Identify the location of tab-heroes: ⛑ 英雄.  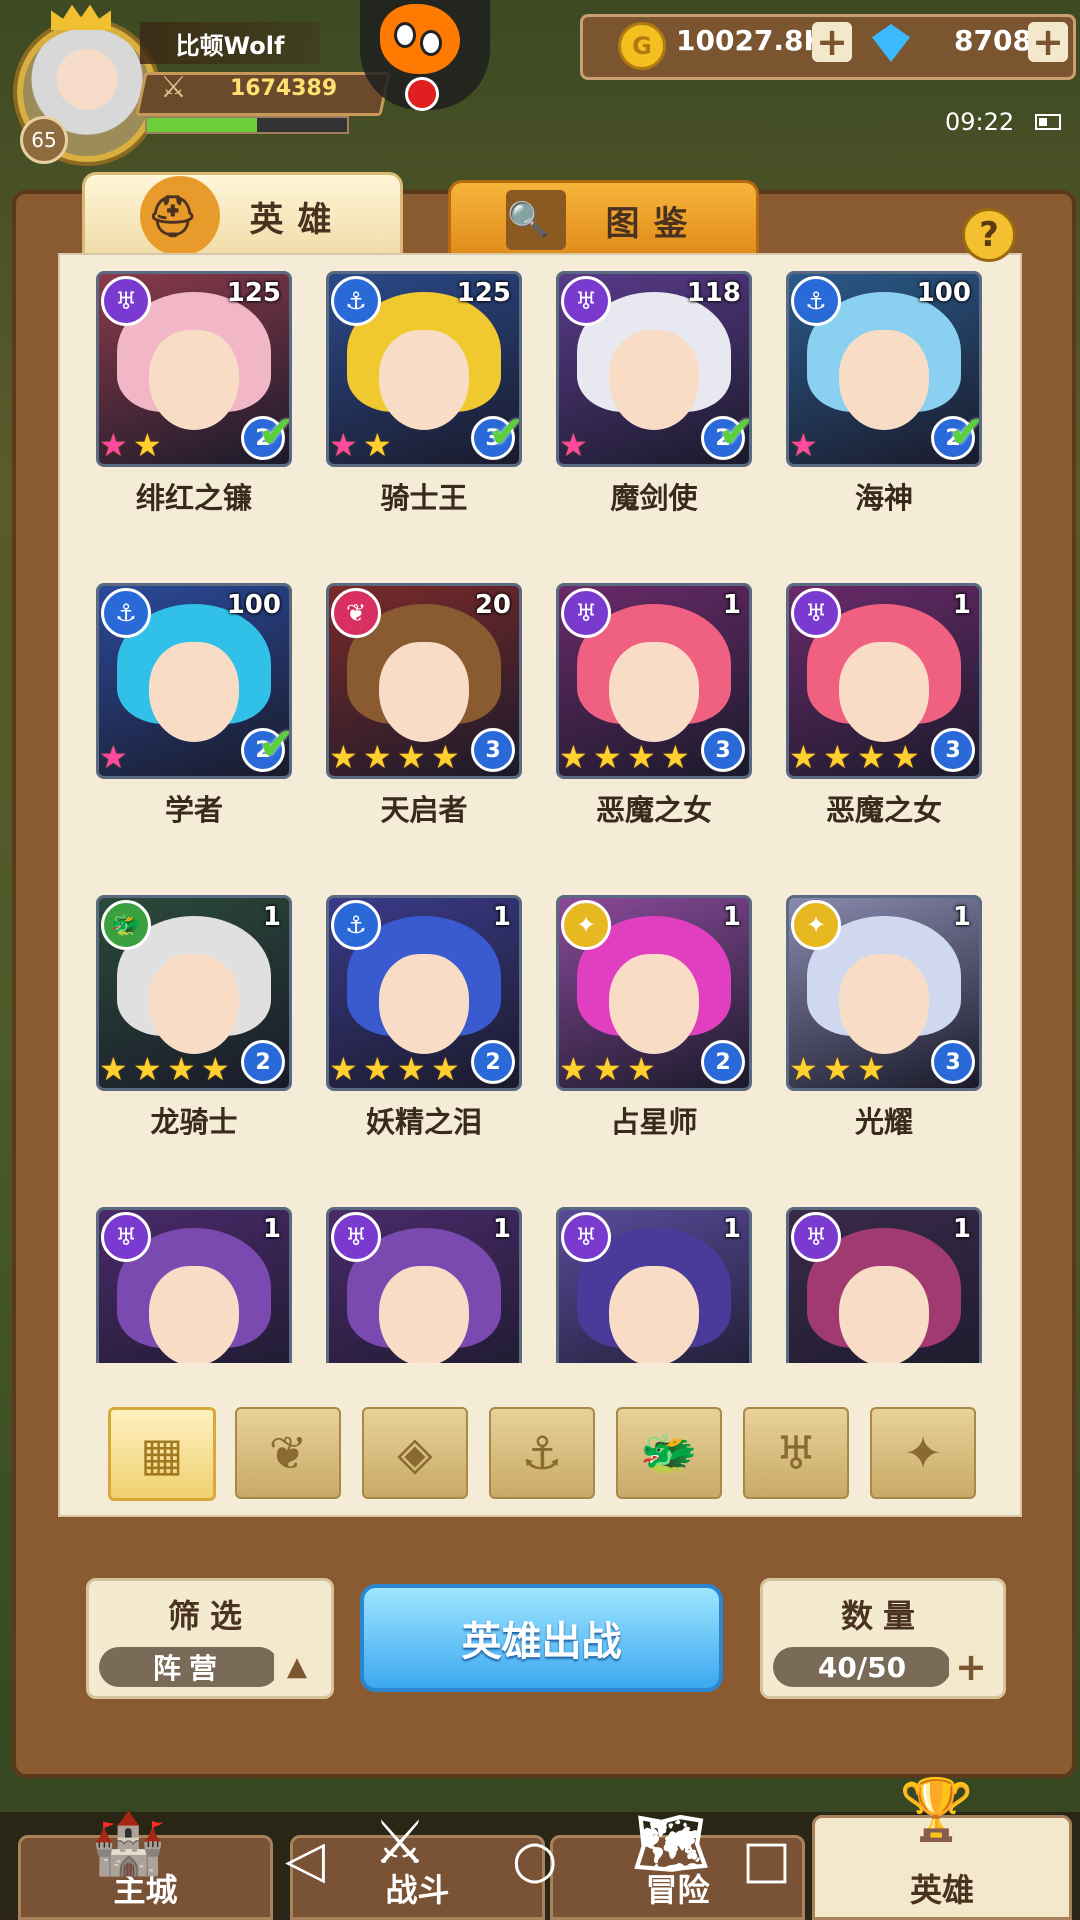
(242, 216).